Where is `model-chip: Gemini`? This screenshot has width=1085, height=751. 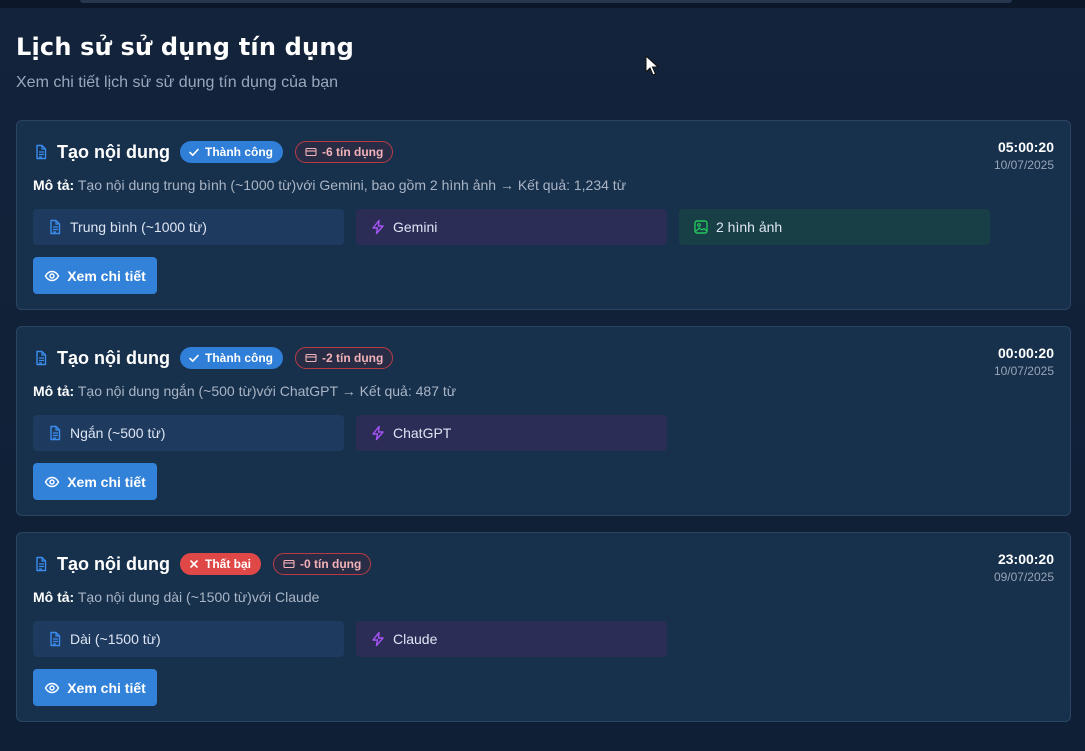
model-chip: Gemini is located at coordinates (511, 227).